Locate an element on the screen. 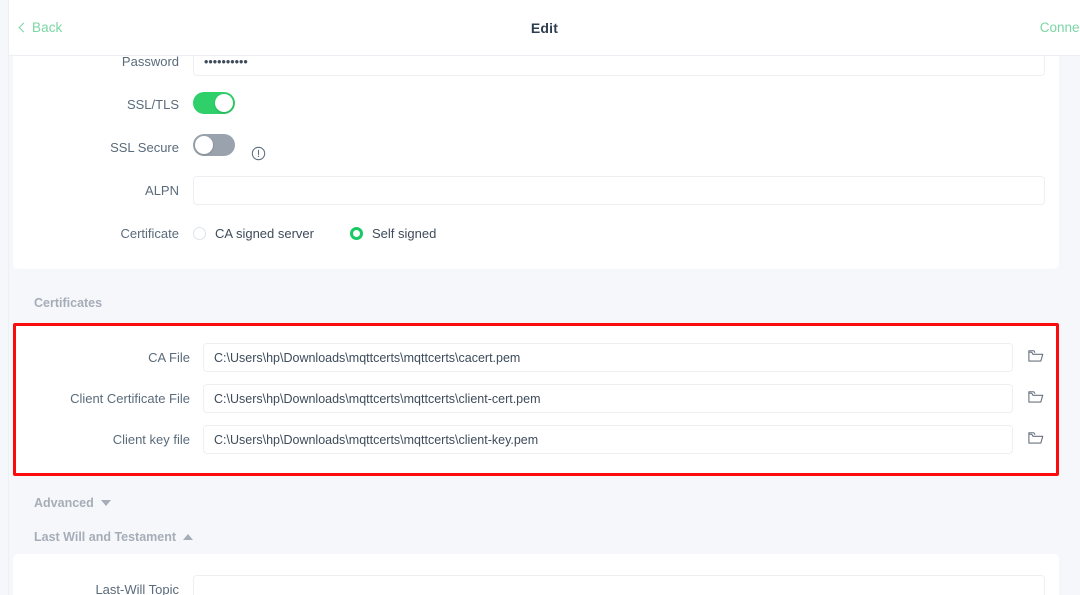 The image size is (1080, 595). radio-self-signed-dot is located at coordinates (356, 233).